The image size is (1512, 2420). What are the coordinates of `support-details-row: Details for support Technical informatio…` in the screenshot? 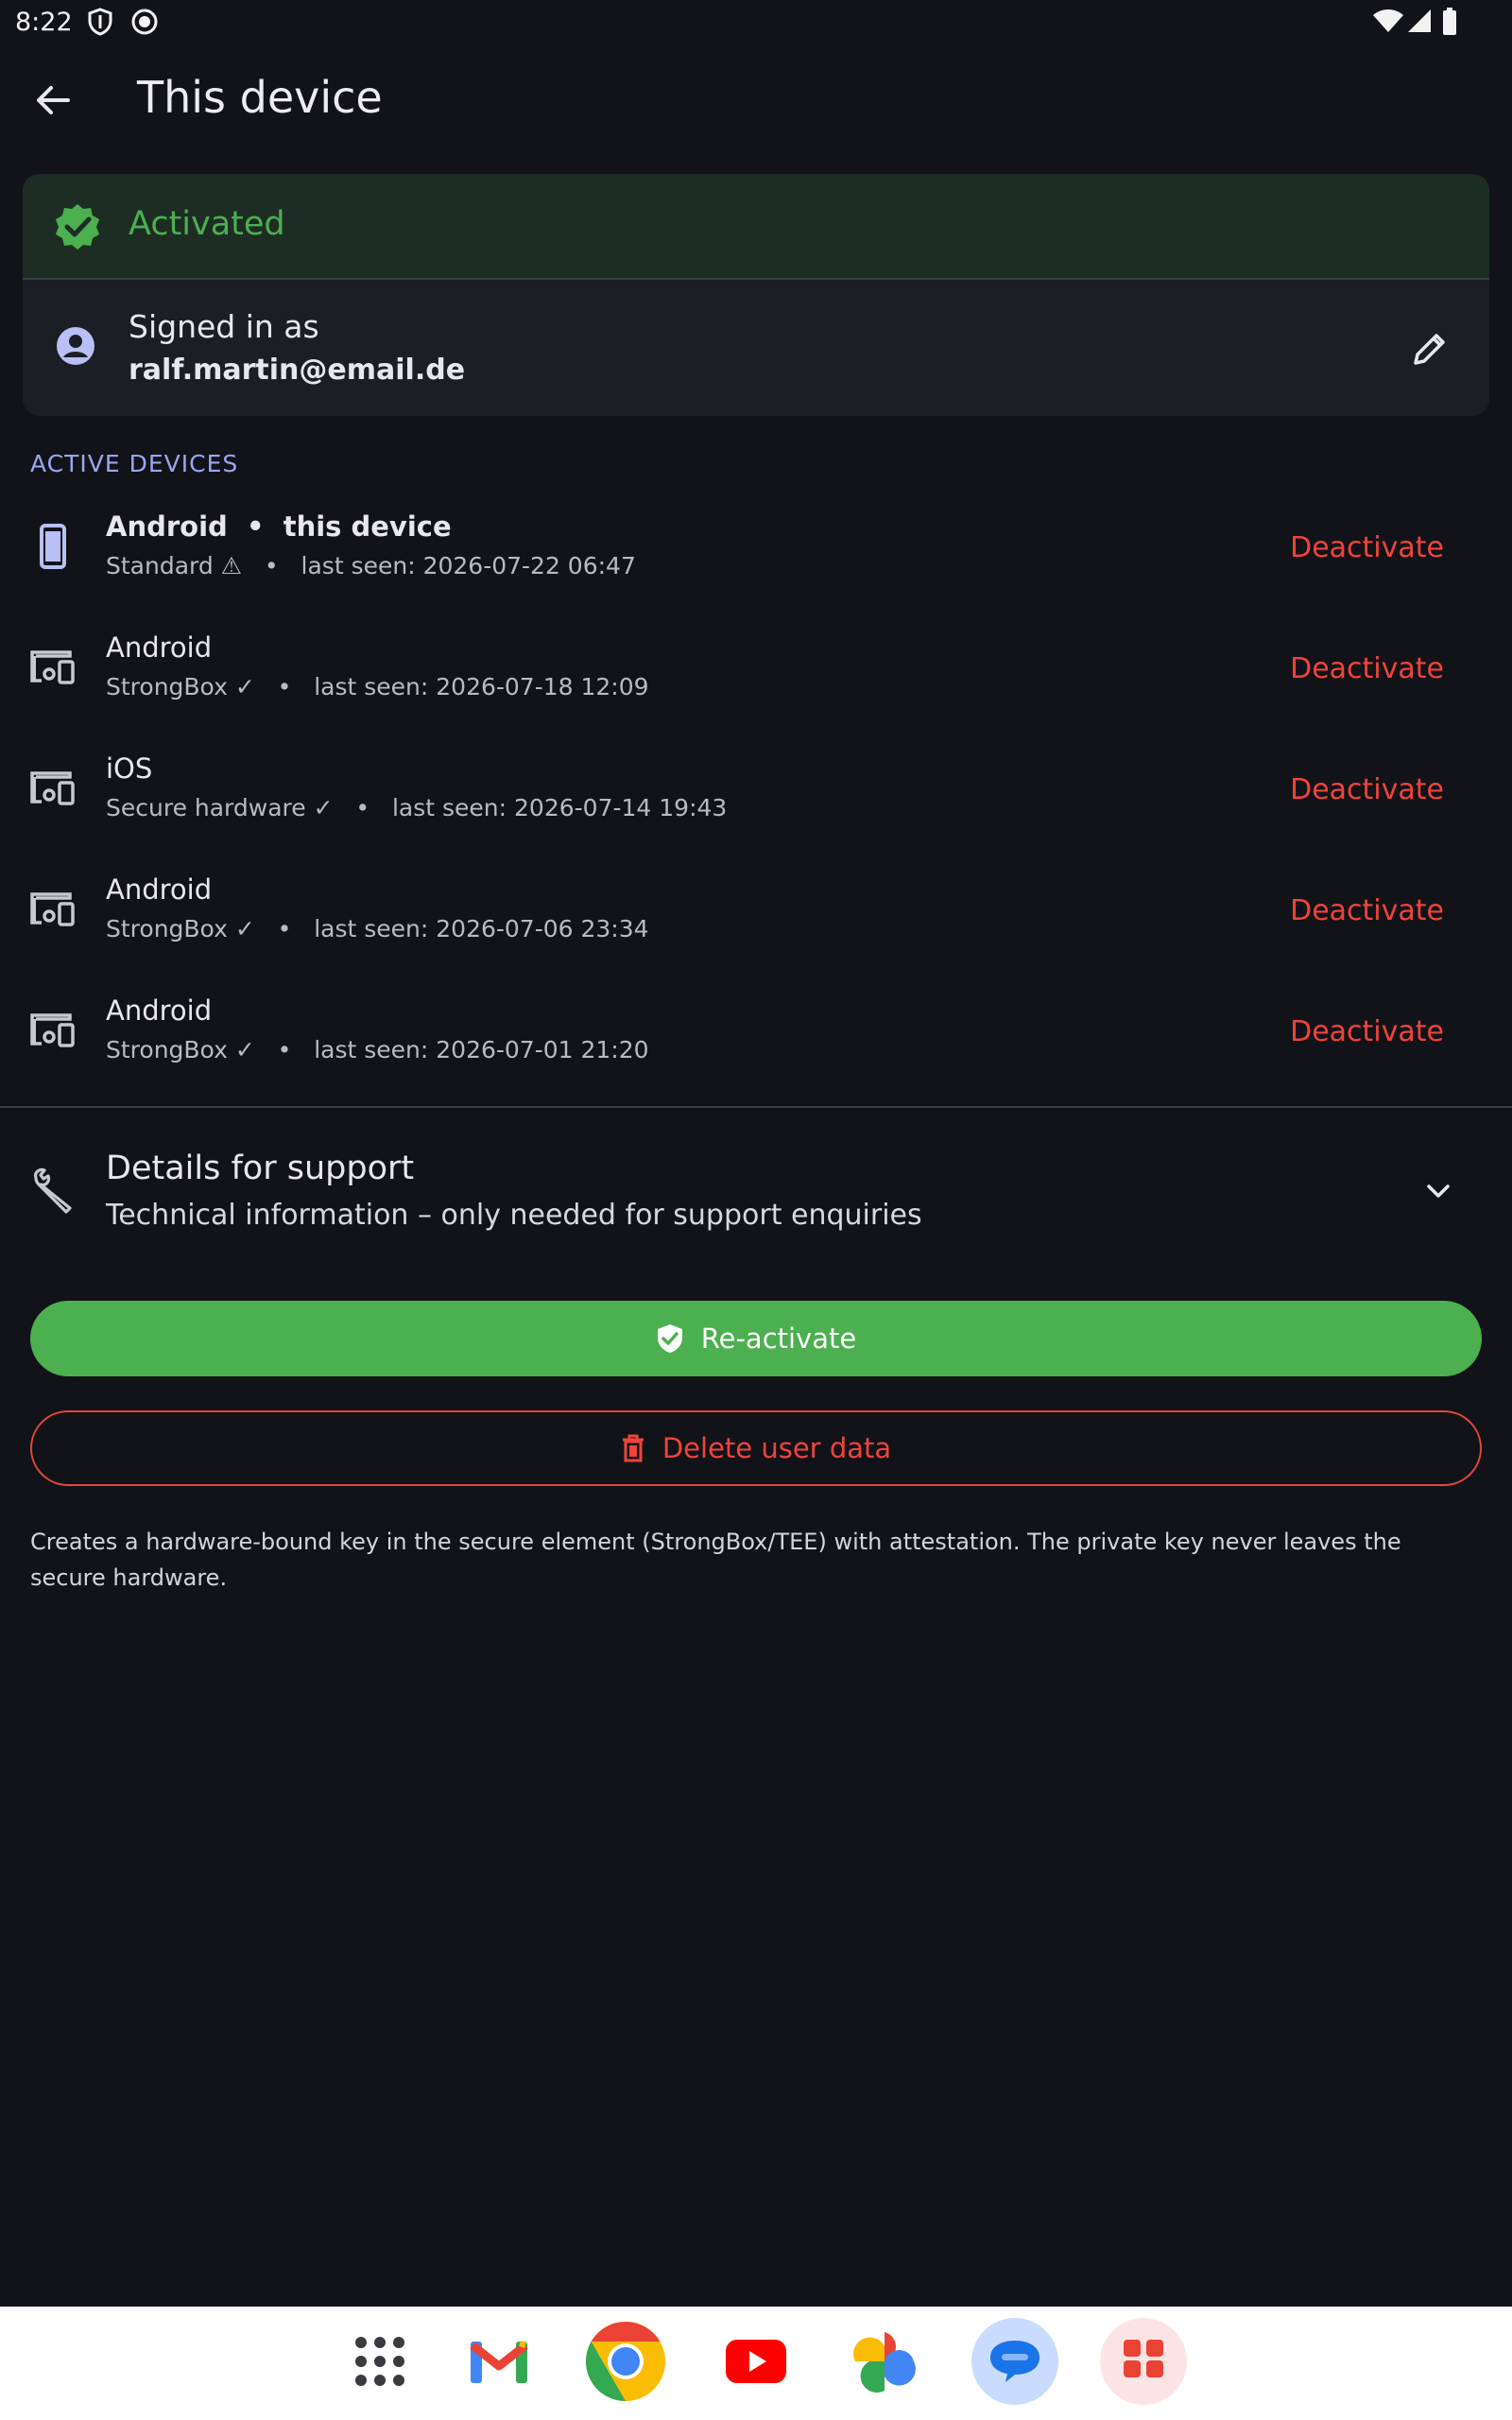 It's located at (756, 1191).